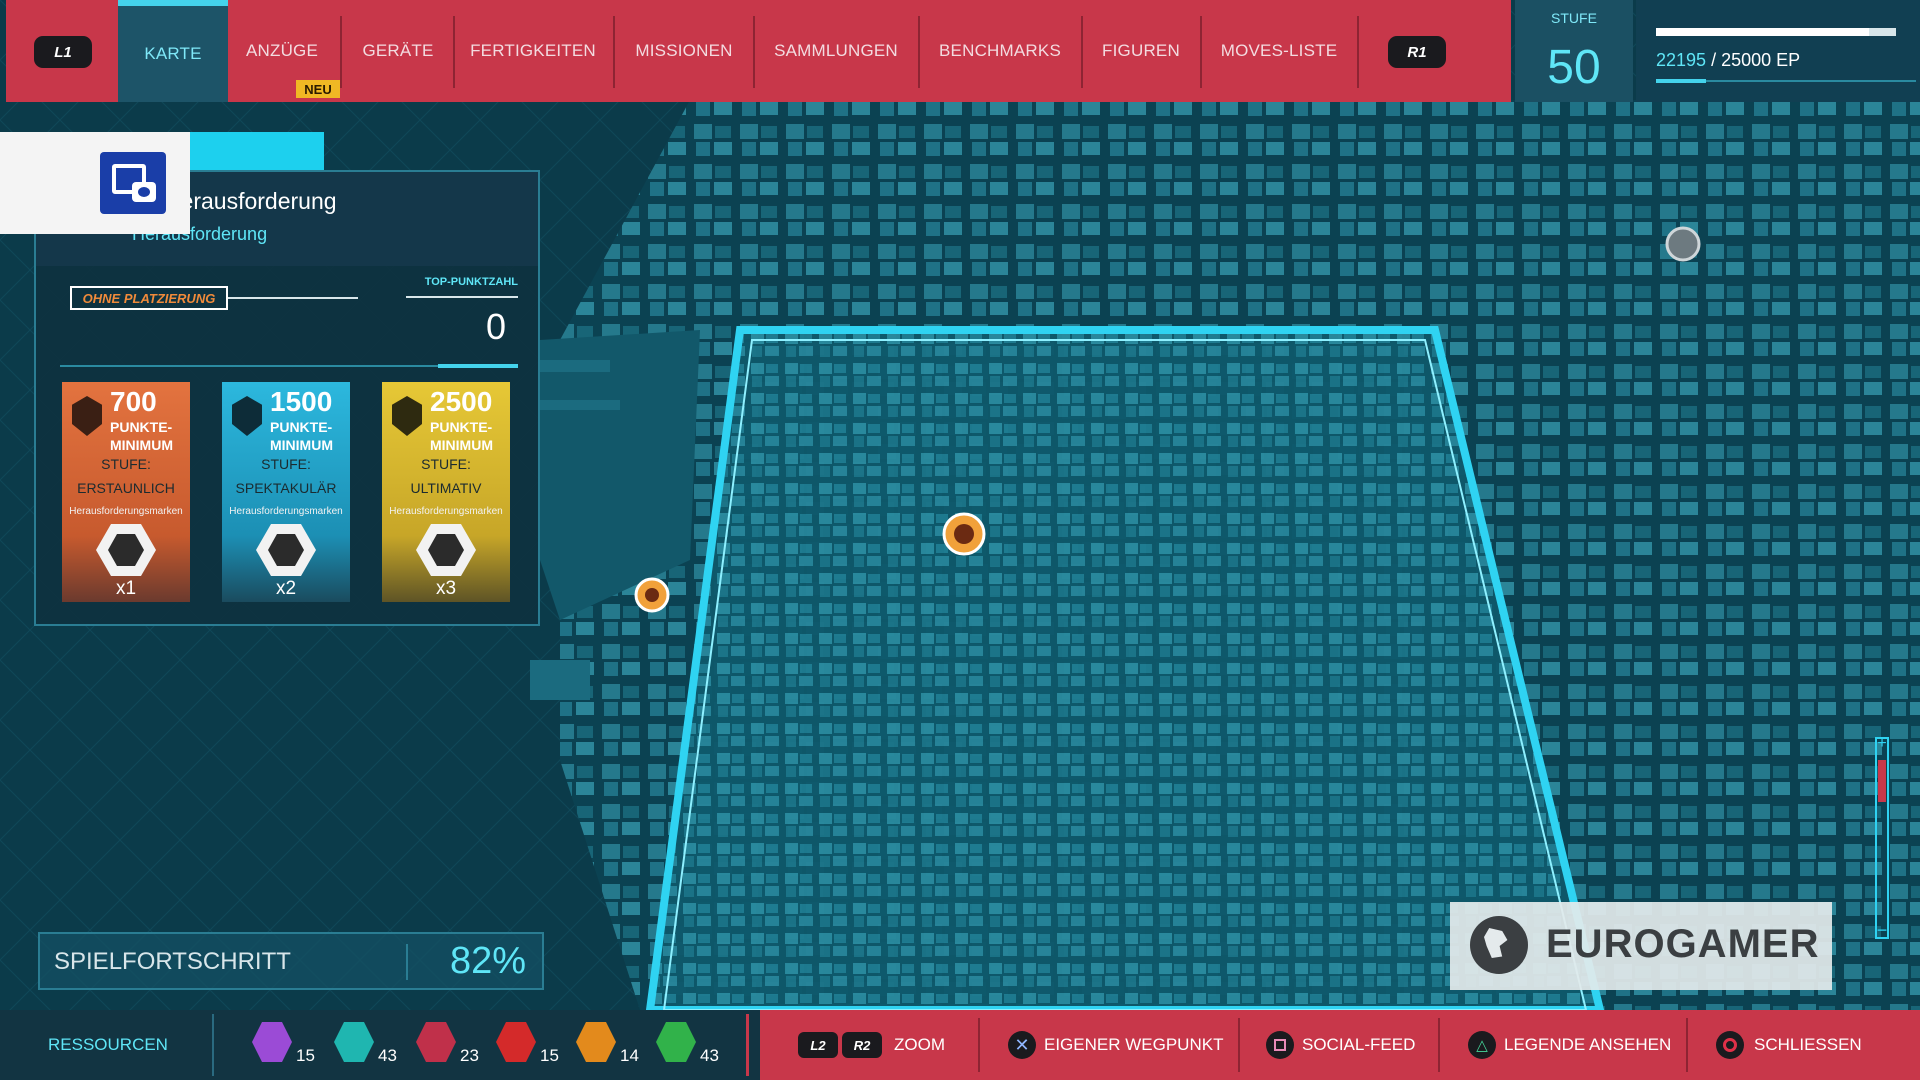  I want to click on challenge-marker-side, so click(652, 595).